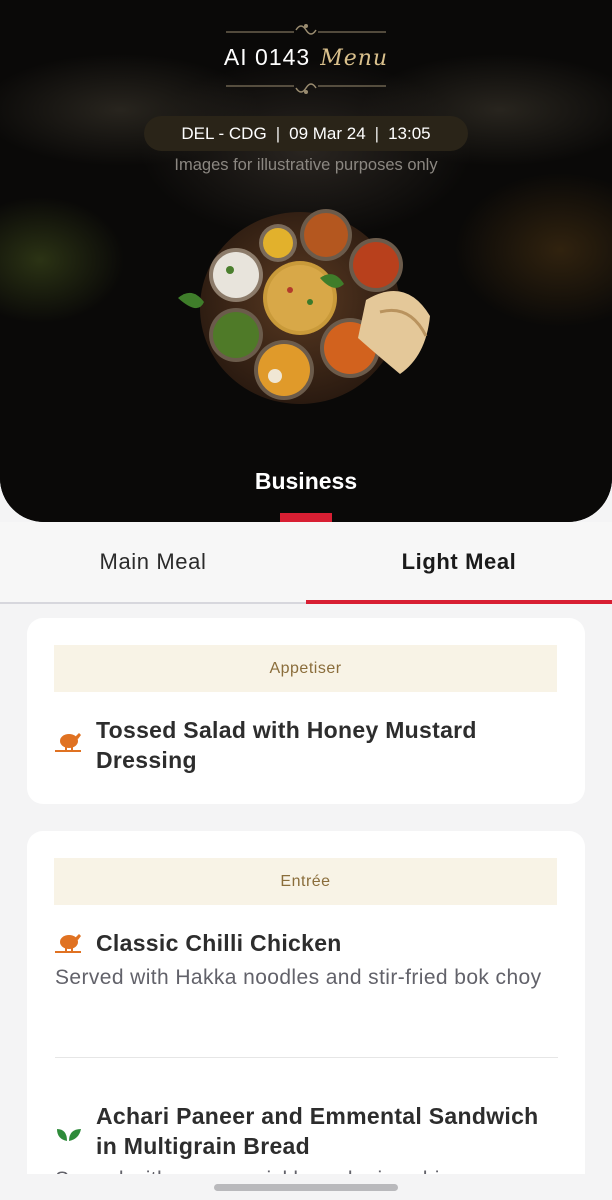 This screenshot has height=1200, width=612. Describe the element at coordinates (305, 881) in the screenshot. I see `section-header: Entrée` at that location.